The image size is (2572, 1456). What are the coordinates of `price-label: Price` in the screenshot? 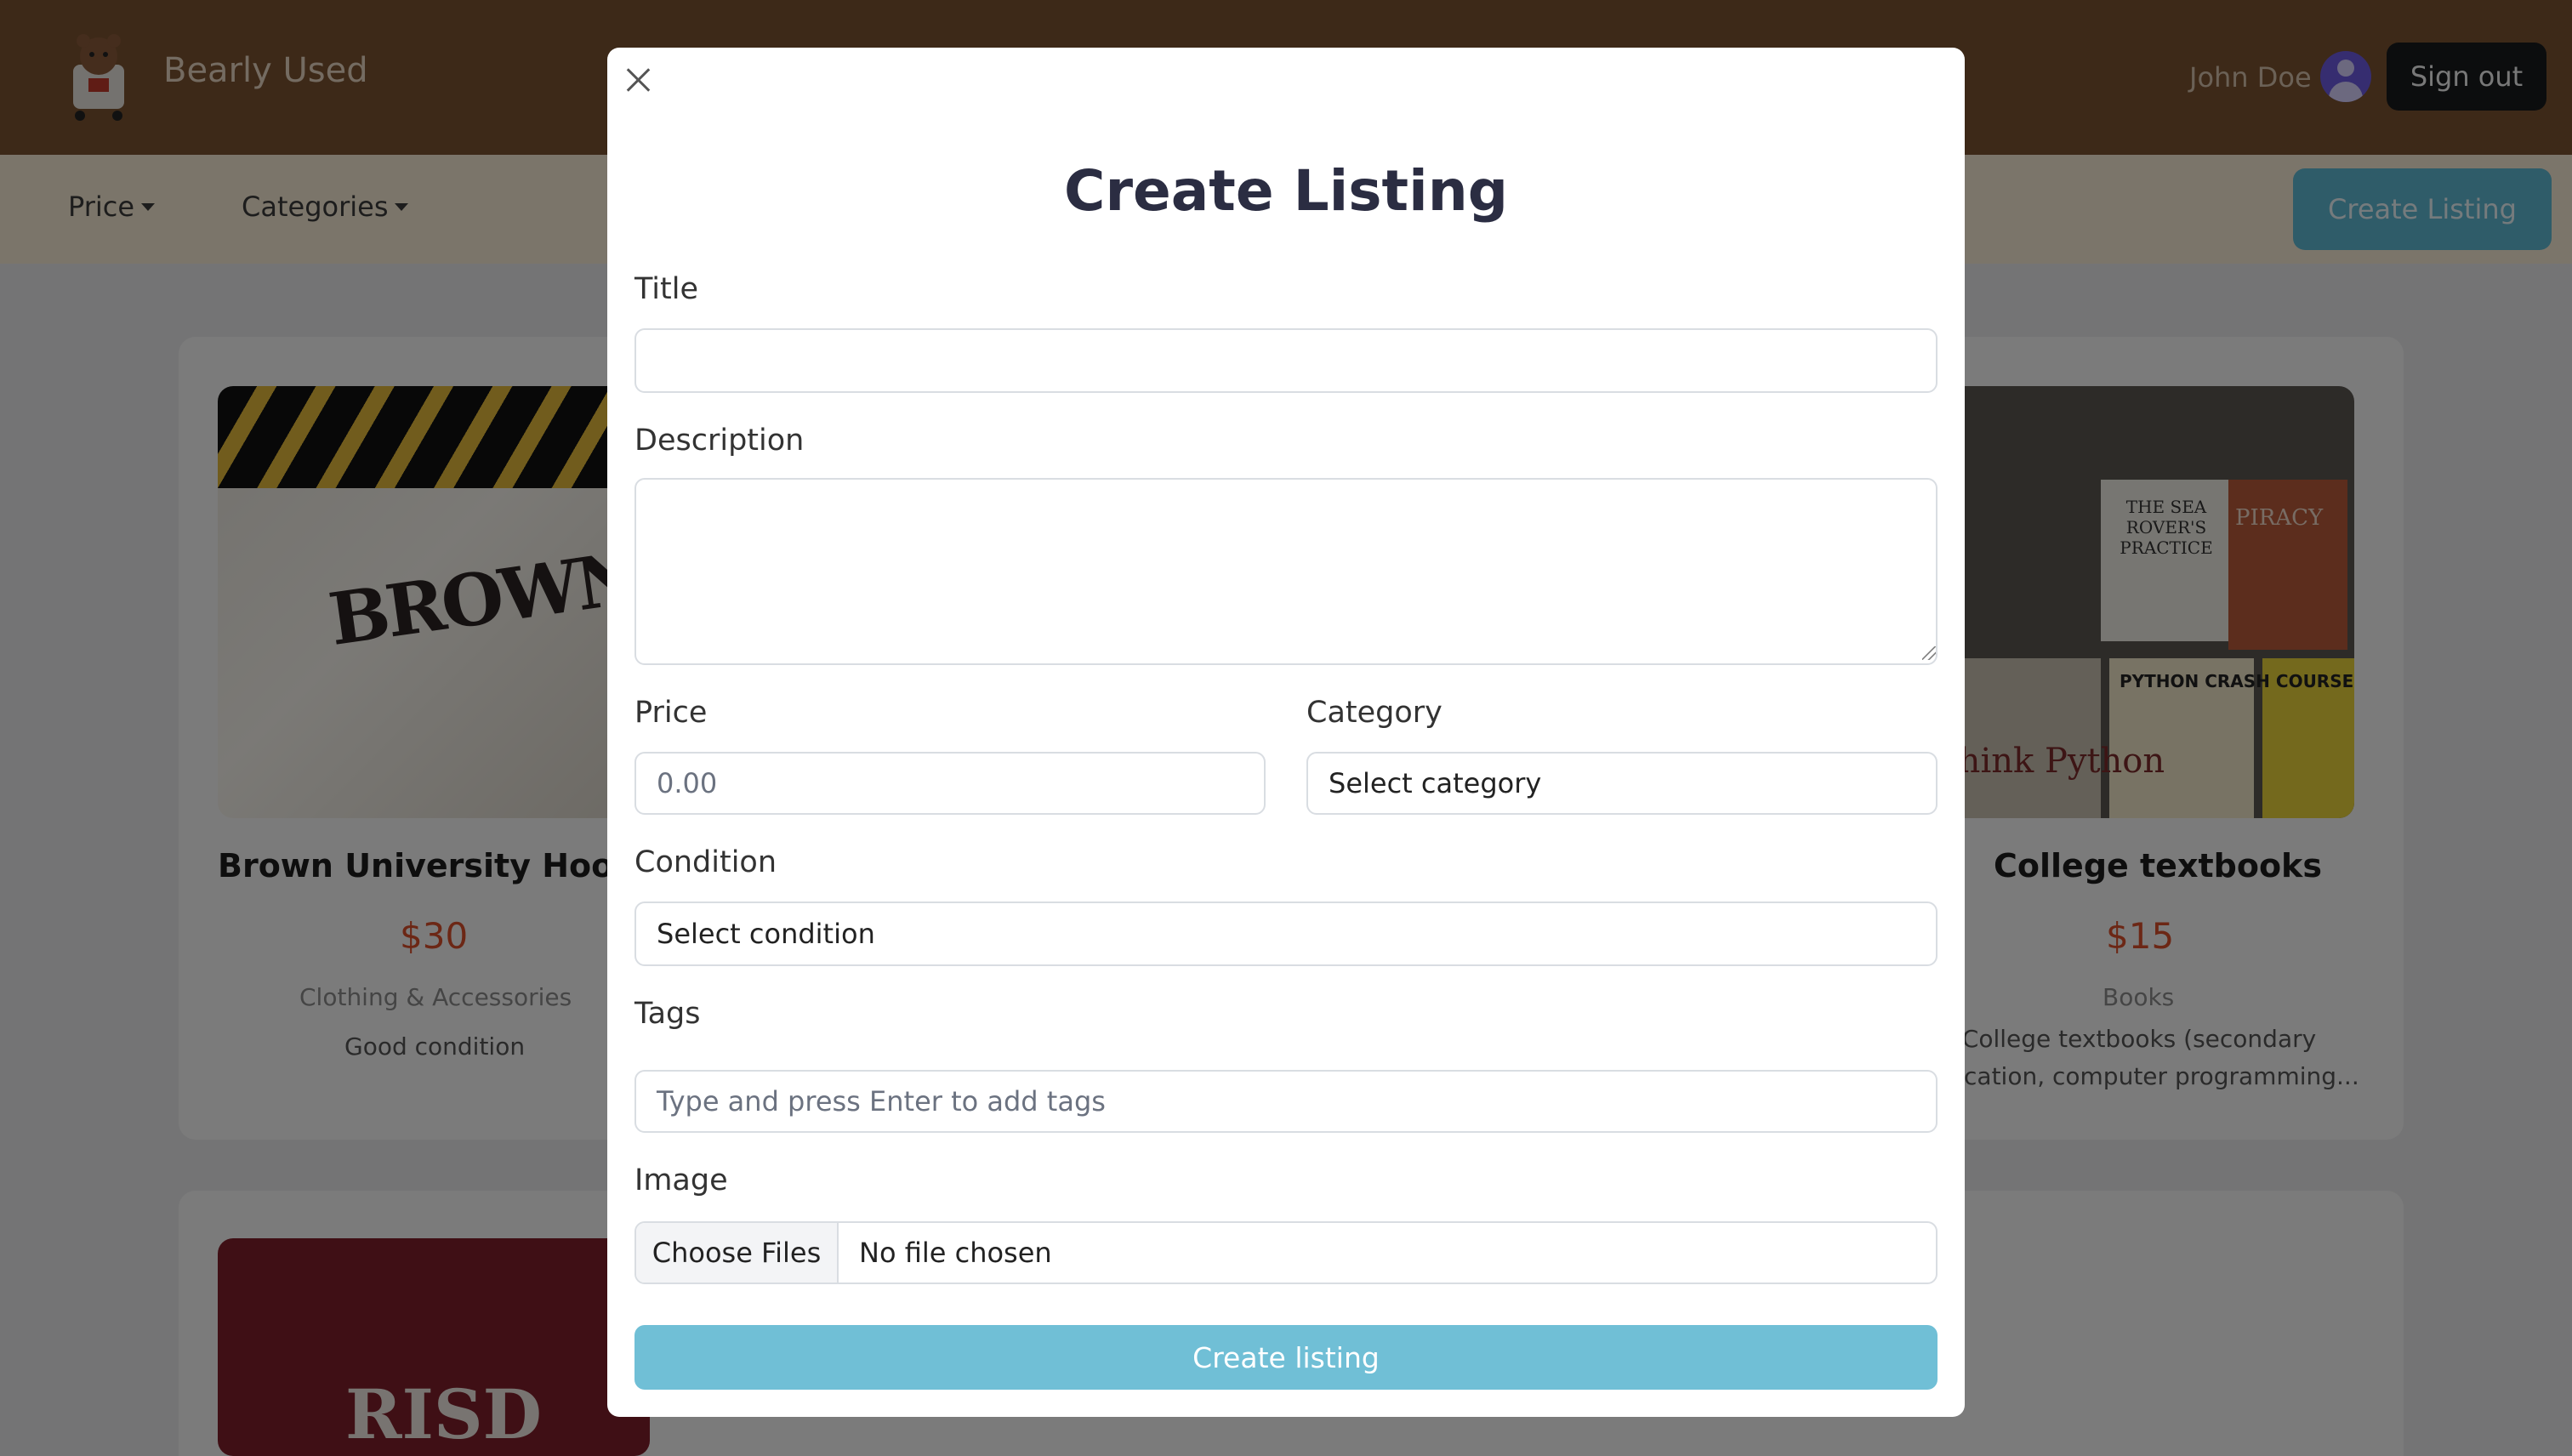 It's located at (671, 713).